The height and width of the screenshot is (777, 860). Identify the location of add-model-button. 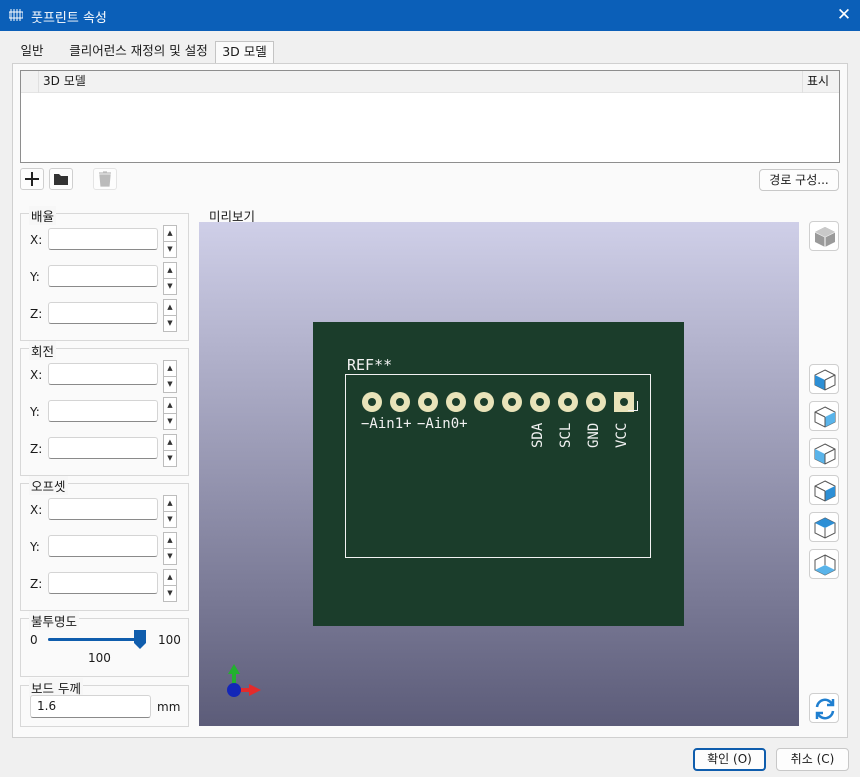
(32, 179).